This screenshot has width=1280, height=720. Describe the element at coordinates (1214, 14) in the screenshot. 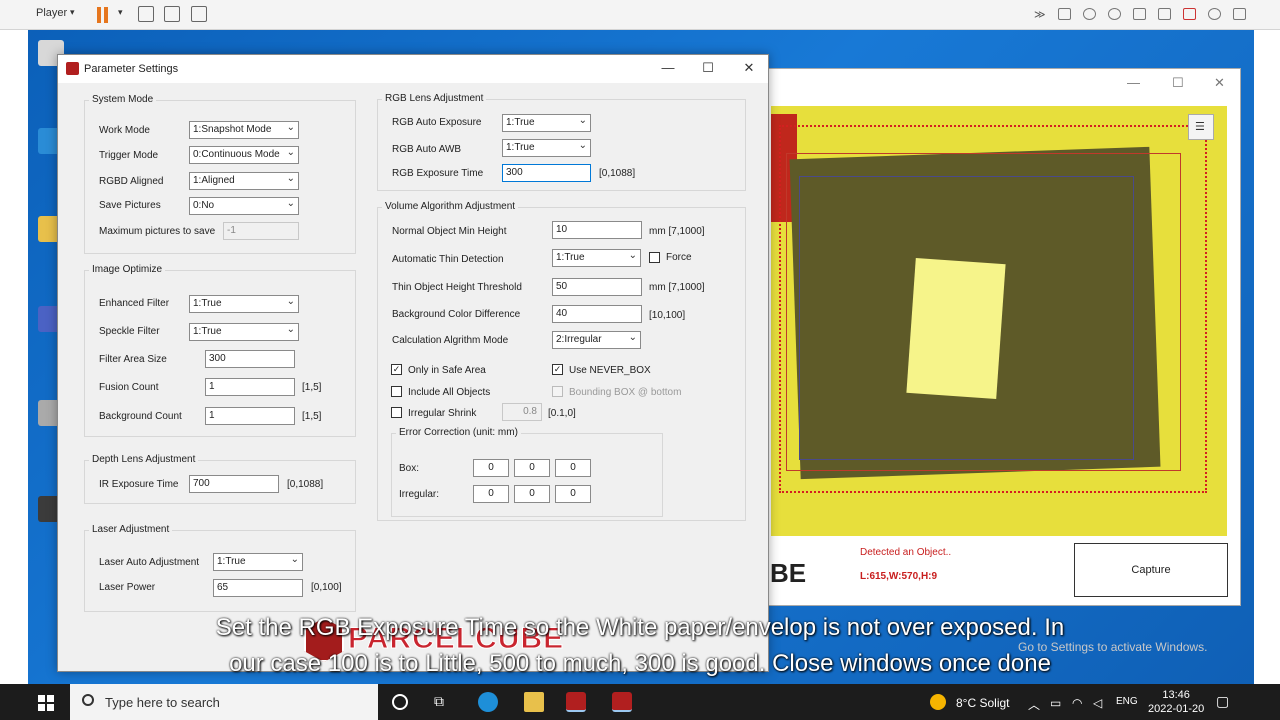

I see `device-settings-icon` at that location.